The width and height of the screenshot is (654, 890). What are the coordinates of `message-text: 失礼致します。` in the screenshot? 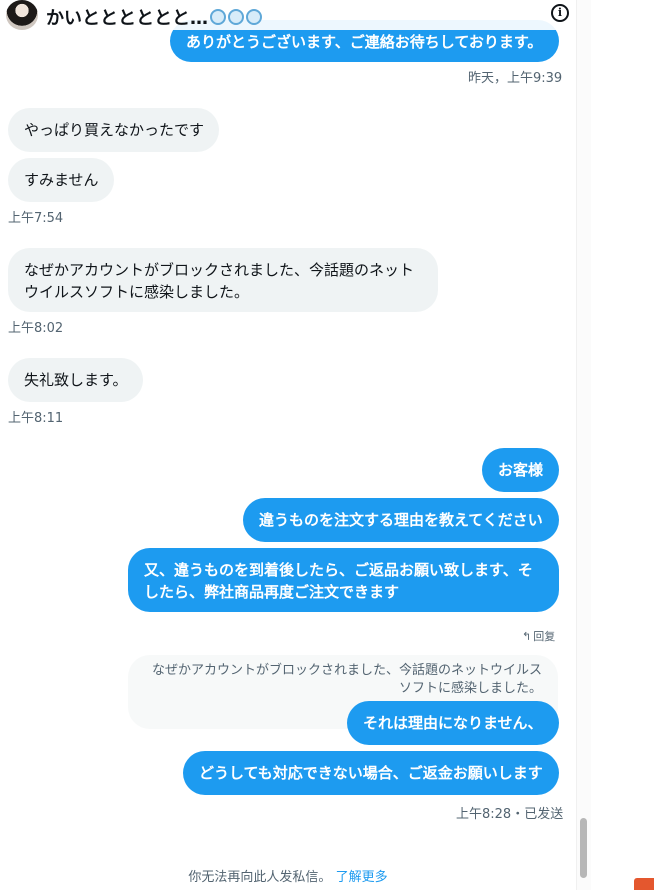 It's located at (76, 380).